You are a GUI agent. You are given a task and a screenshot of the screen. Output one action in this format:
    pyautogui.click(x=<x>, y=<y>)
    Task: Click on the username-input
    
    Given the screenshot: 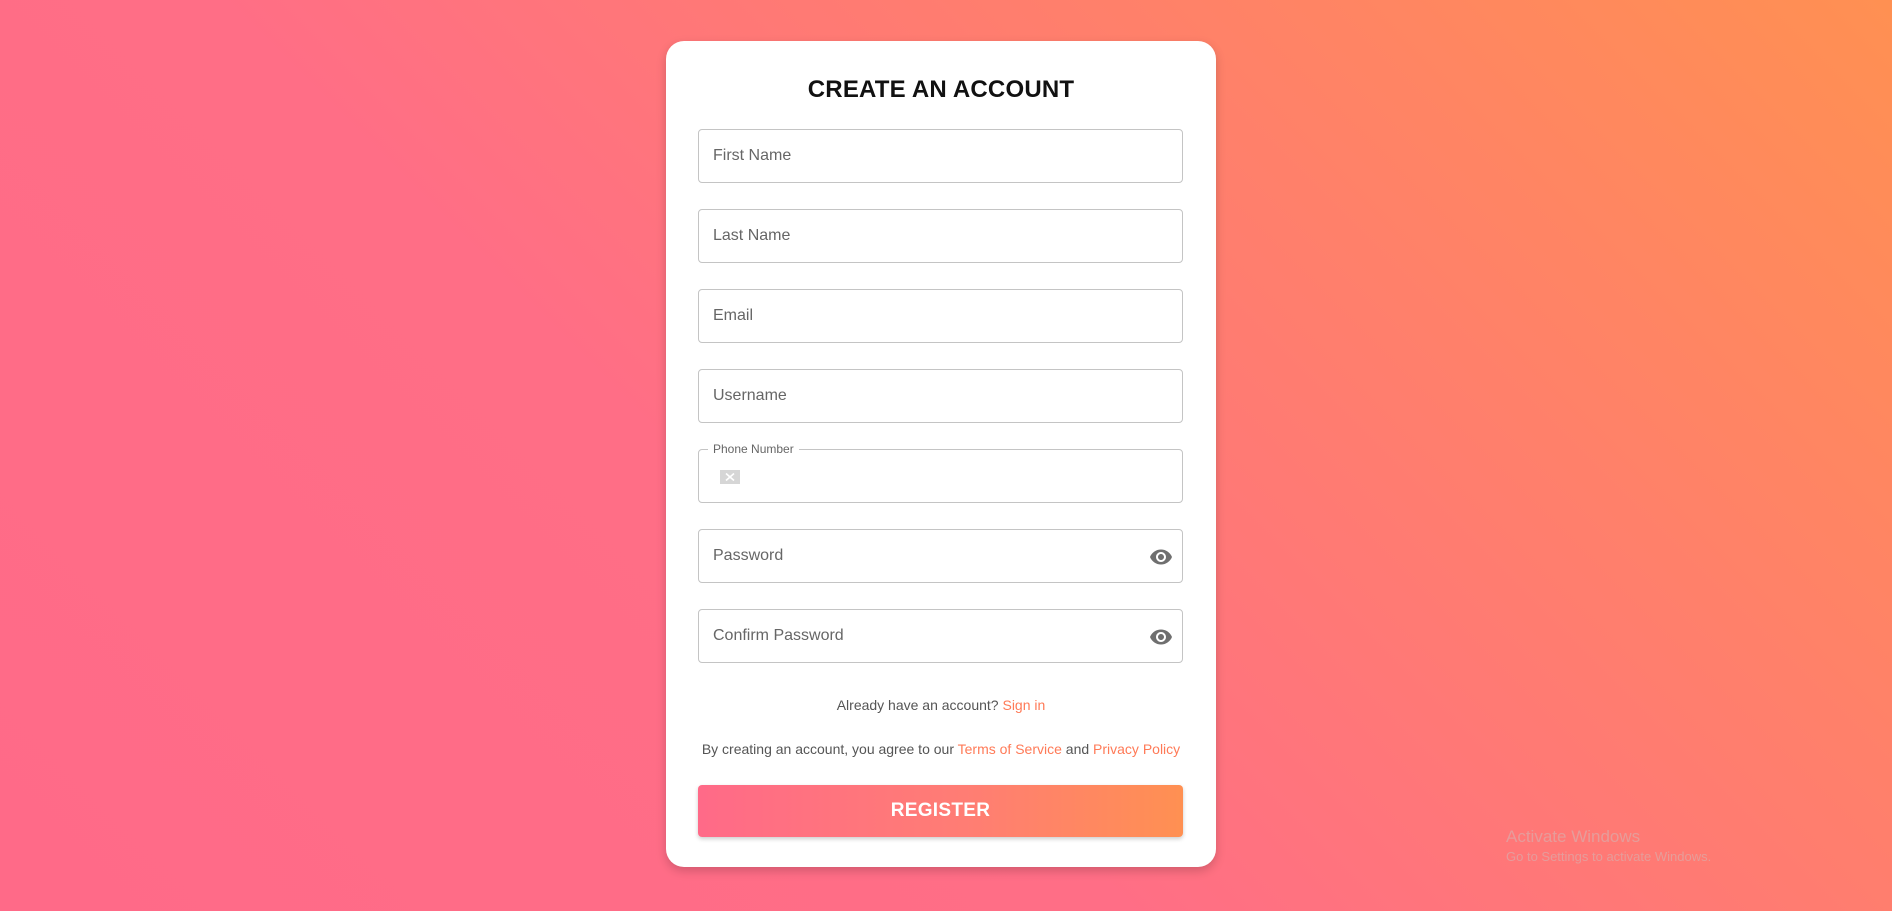 What is the action you would take?
    pyautogui.click(x=940, y=396)
    